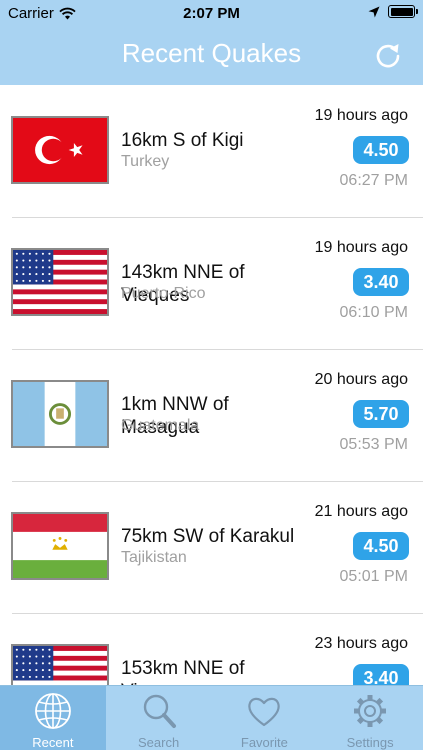  Describe the element at coordinates (264, 742) in the screenshot. I see `tab-label: Favorite` at that location.